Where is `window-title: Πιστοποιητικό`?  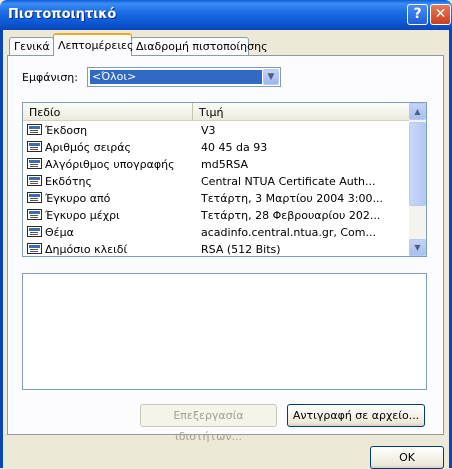 window-title: Πιστοποιητικό is located at coordinates (62, 14).